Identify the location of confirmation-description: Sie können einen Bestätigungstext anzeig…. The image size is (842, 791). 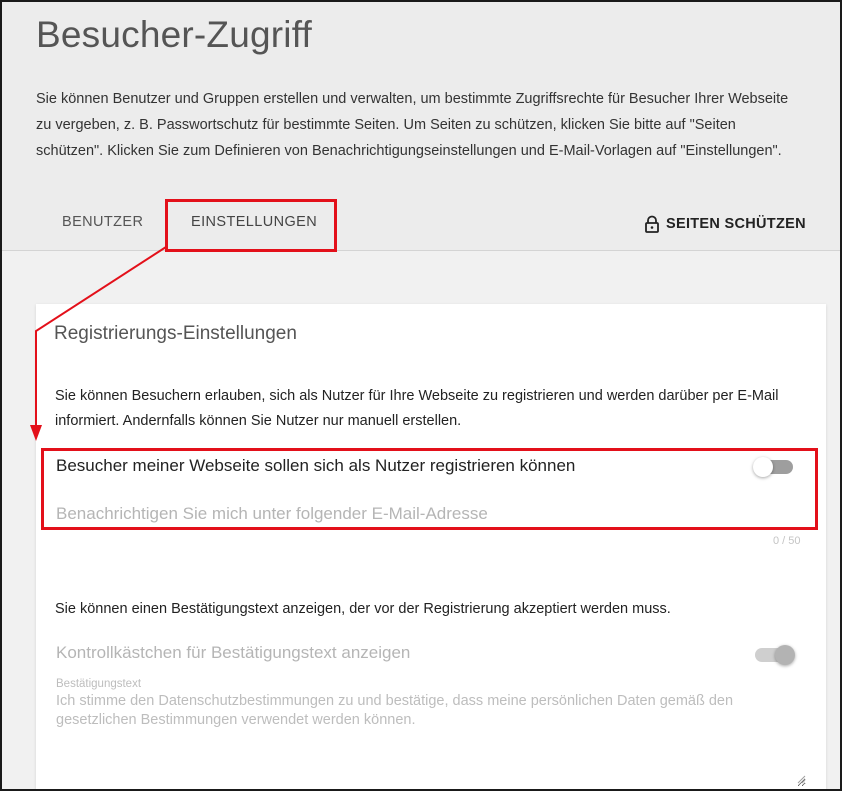
(363, 609).